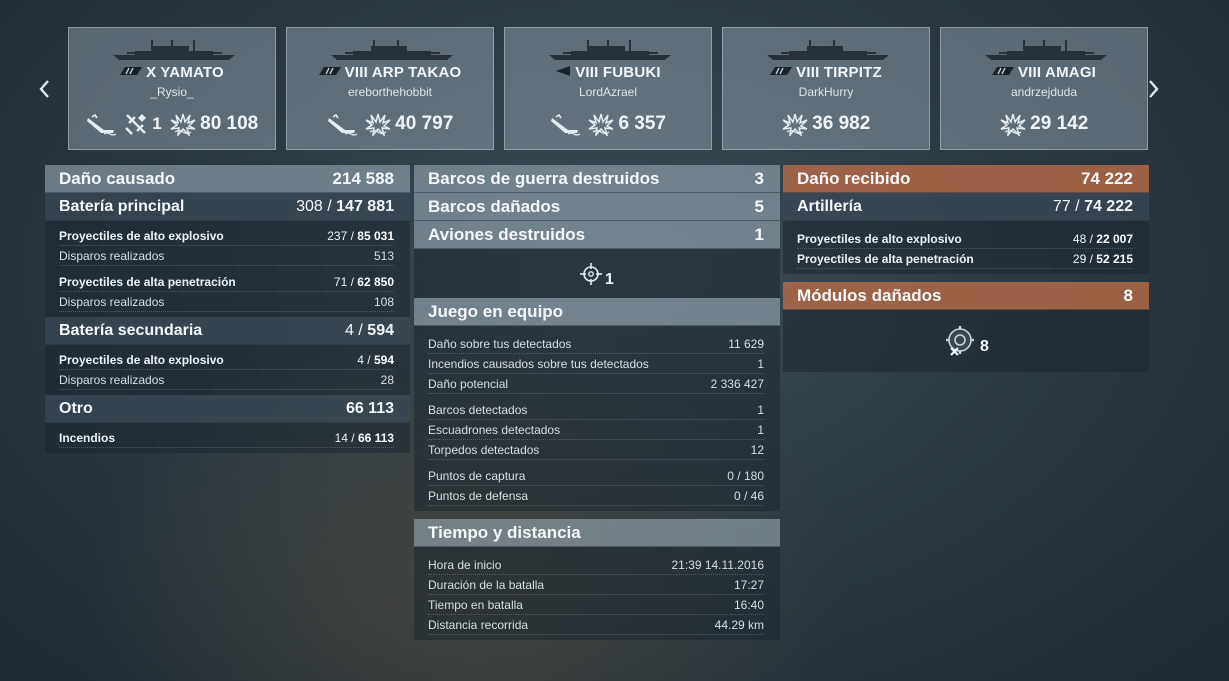 The height and width of the screenshot is (681, 1229). Describe the element at coordinates (618, 72) in the screenshot. I see `ship-name-text: VIII FUBUKI` at that location.